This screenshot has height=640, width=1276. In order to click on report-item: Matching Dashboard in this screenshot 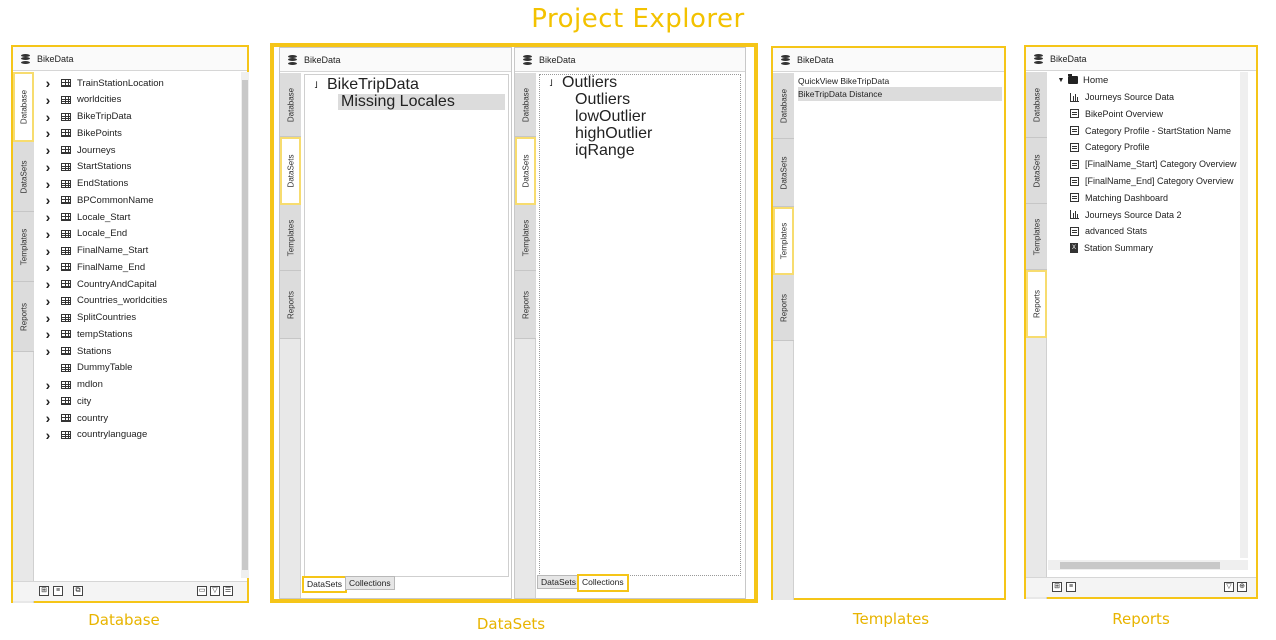, I will do `click(1119, 198)`.